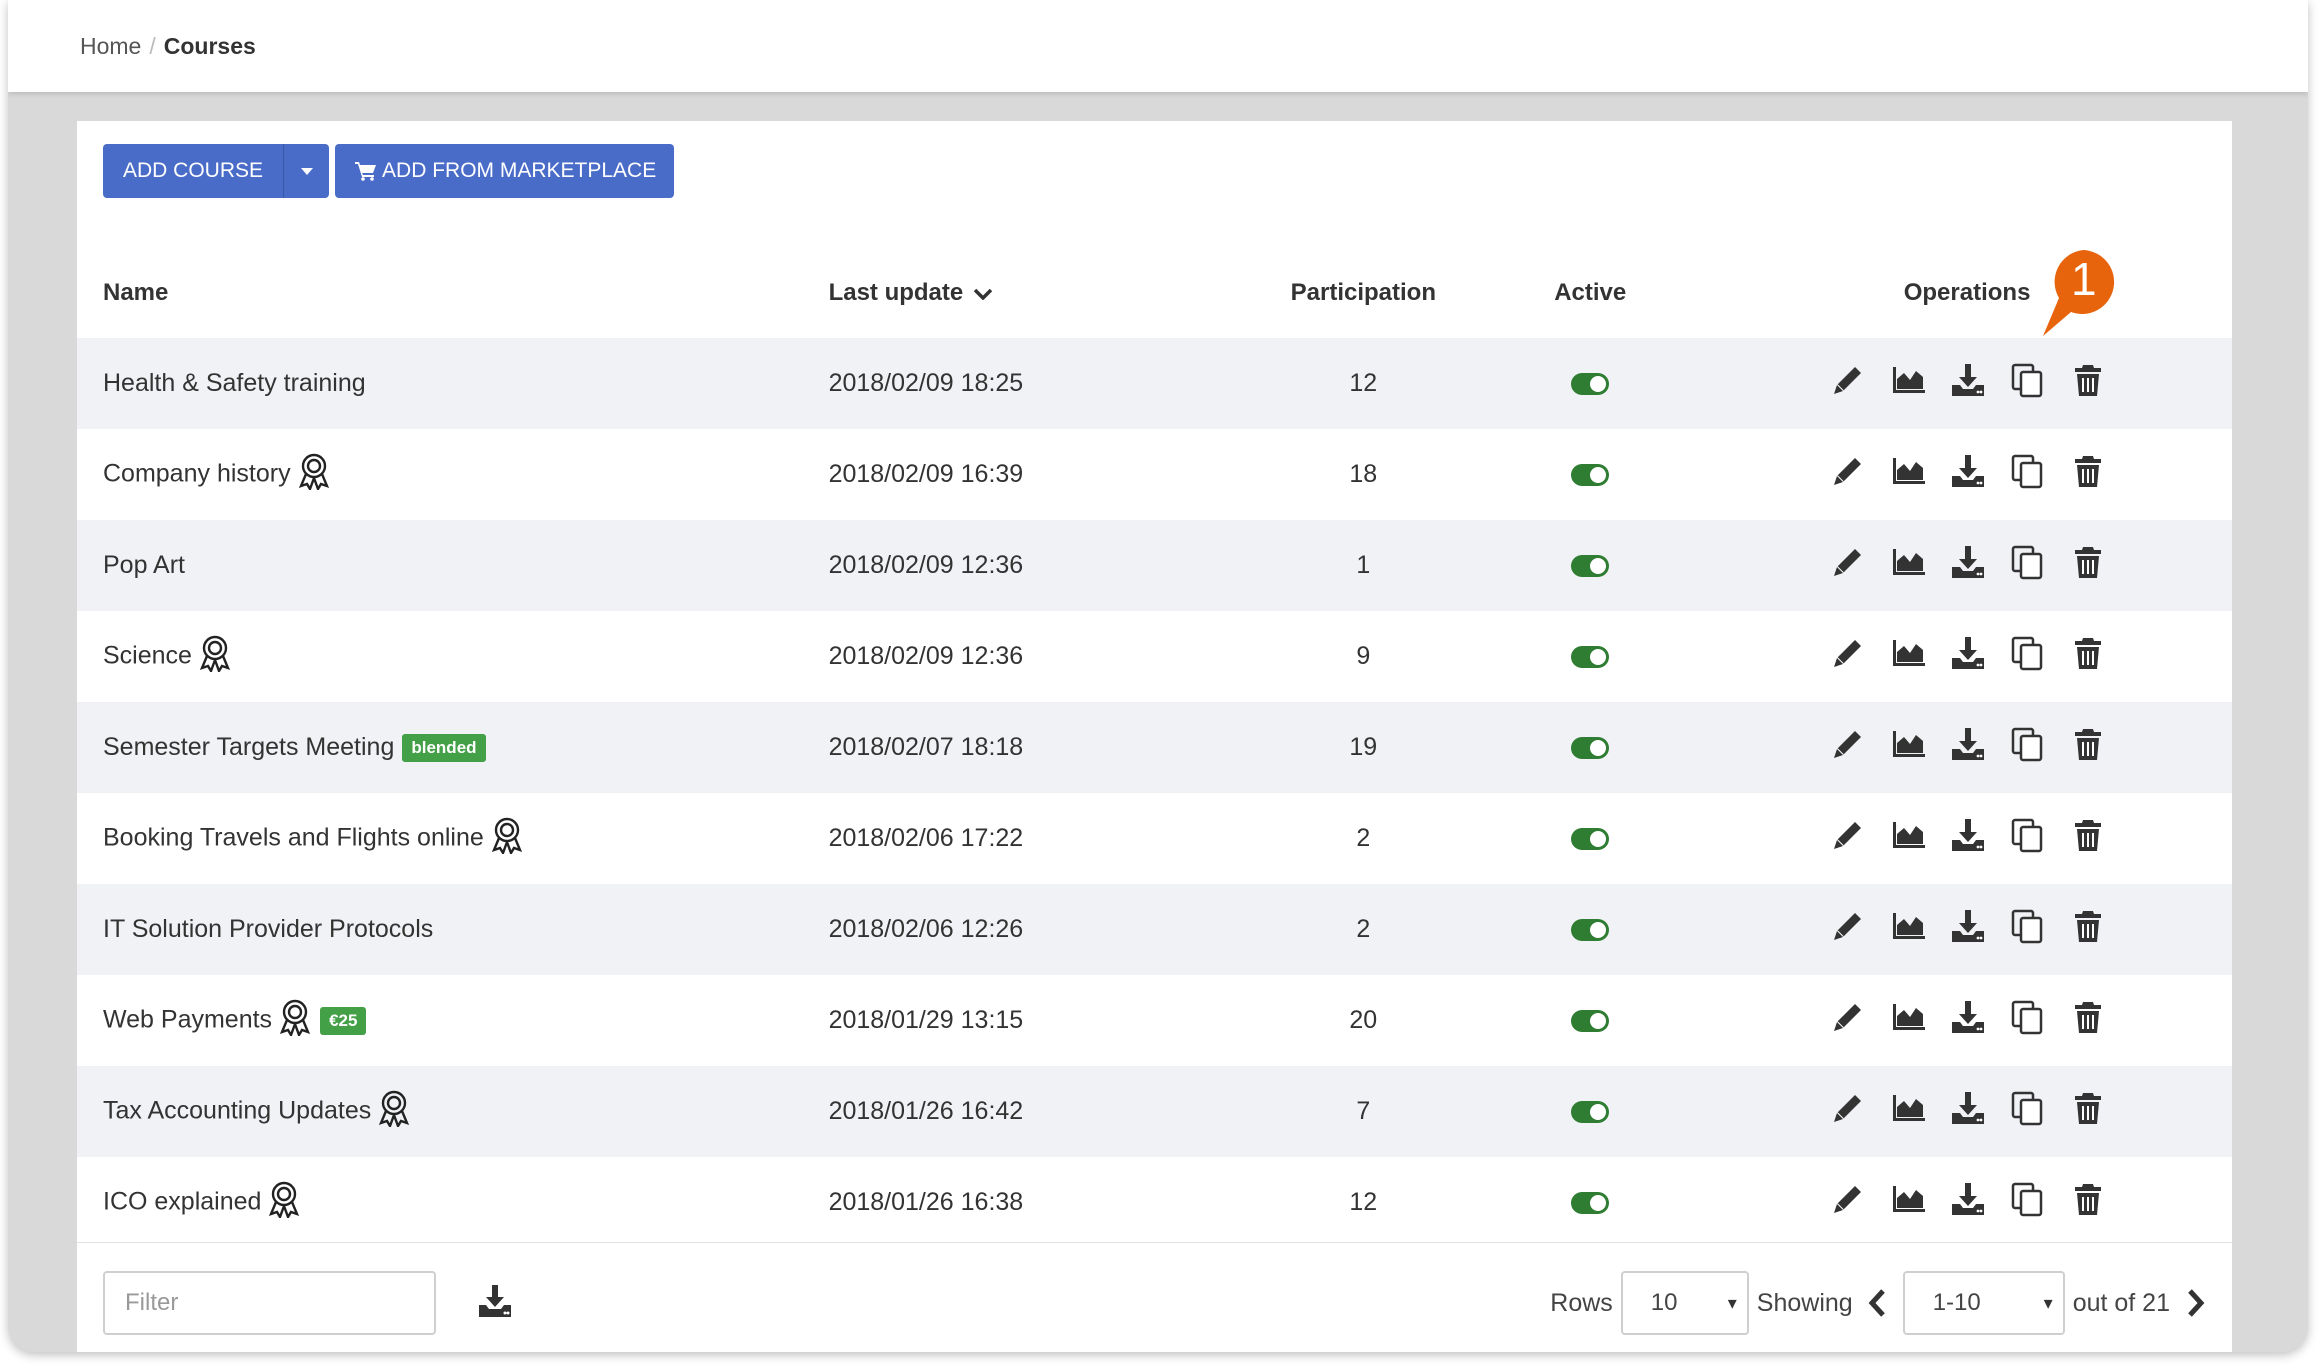  I want to click on course-name: Booking Travels and Flights online, so click(293, 837).